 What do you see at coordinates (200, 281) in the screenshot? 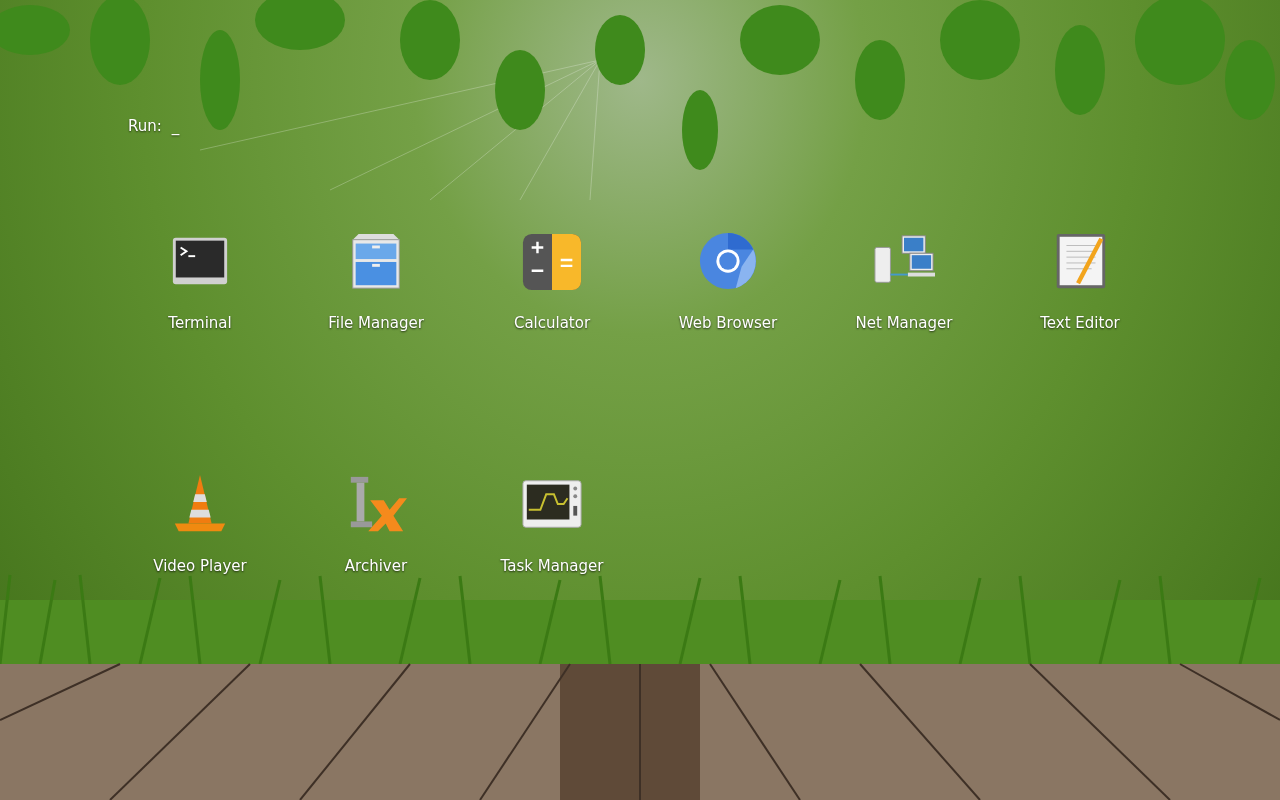
I see `launcher-button: Terminal` at bounding box center [200, 281].